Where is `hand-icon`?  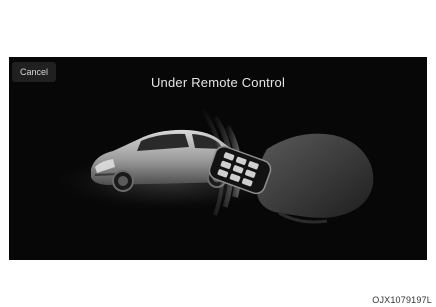
hand-icon is located at coordinates (315, 178).